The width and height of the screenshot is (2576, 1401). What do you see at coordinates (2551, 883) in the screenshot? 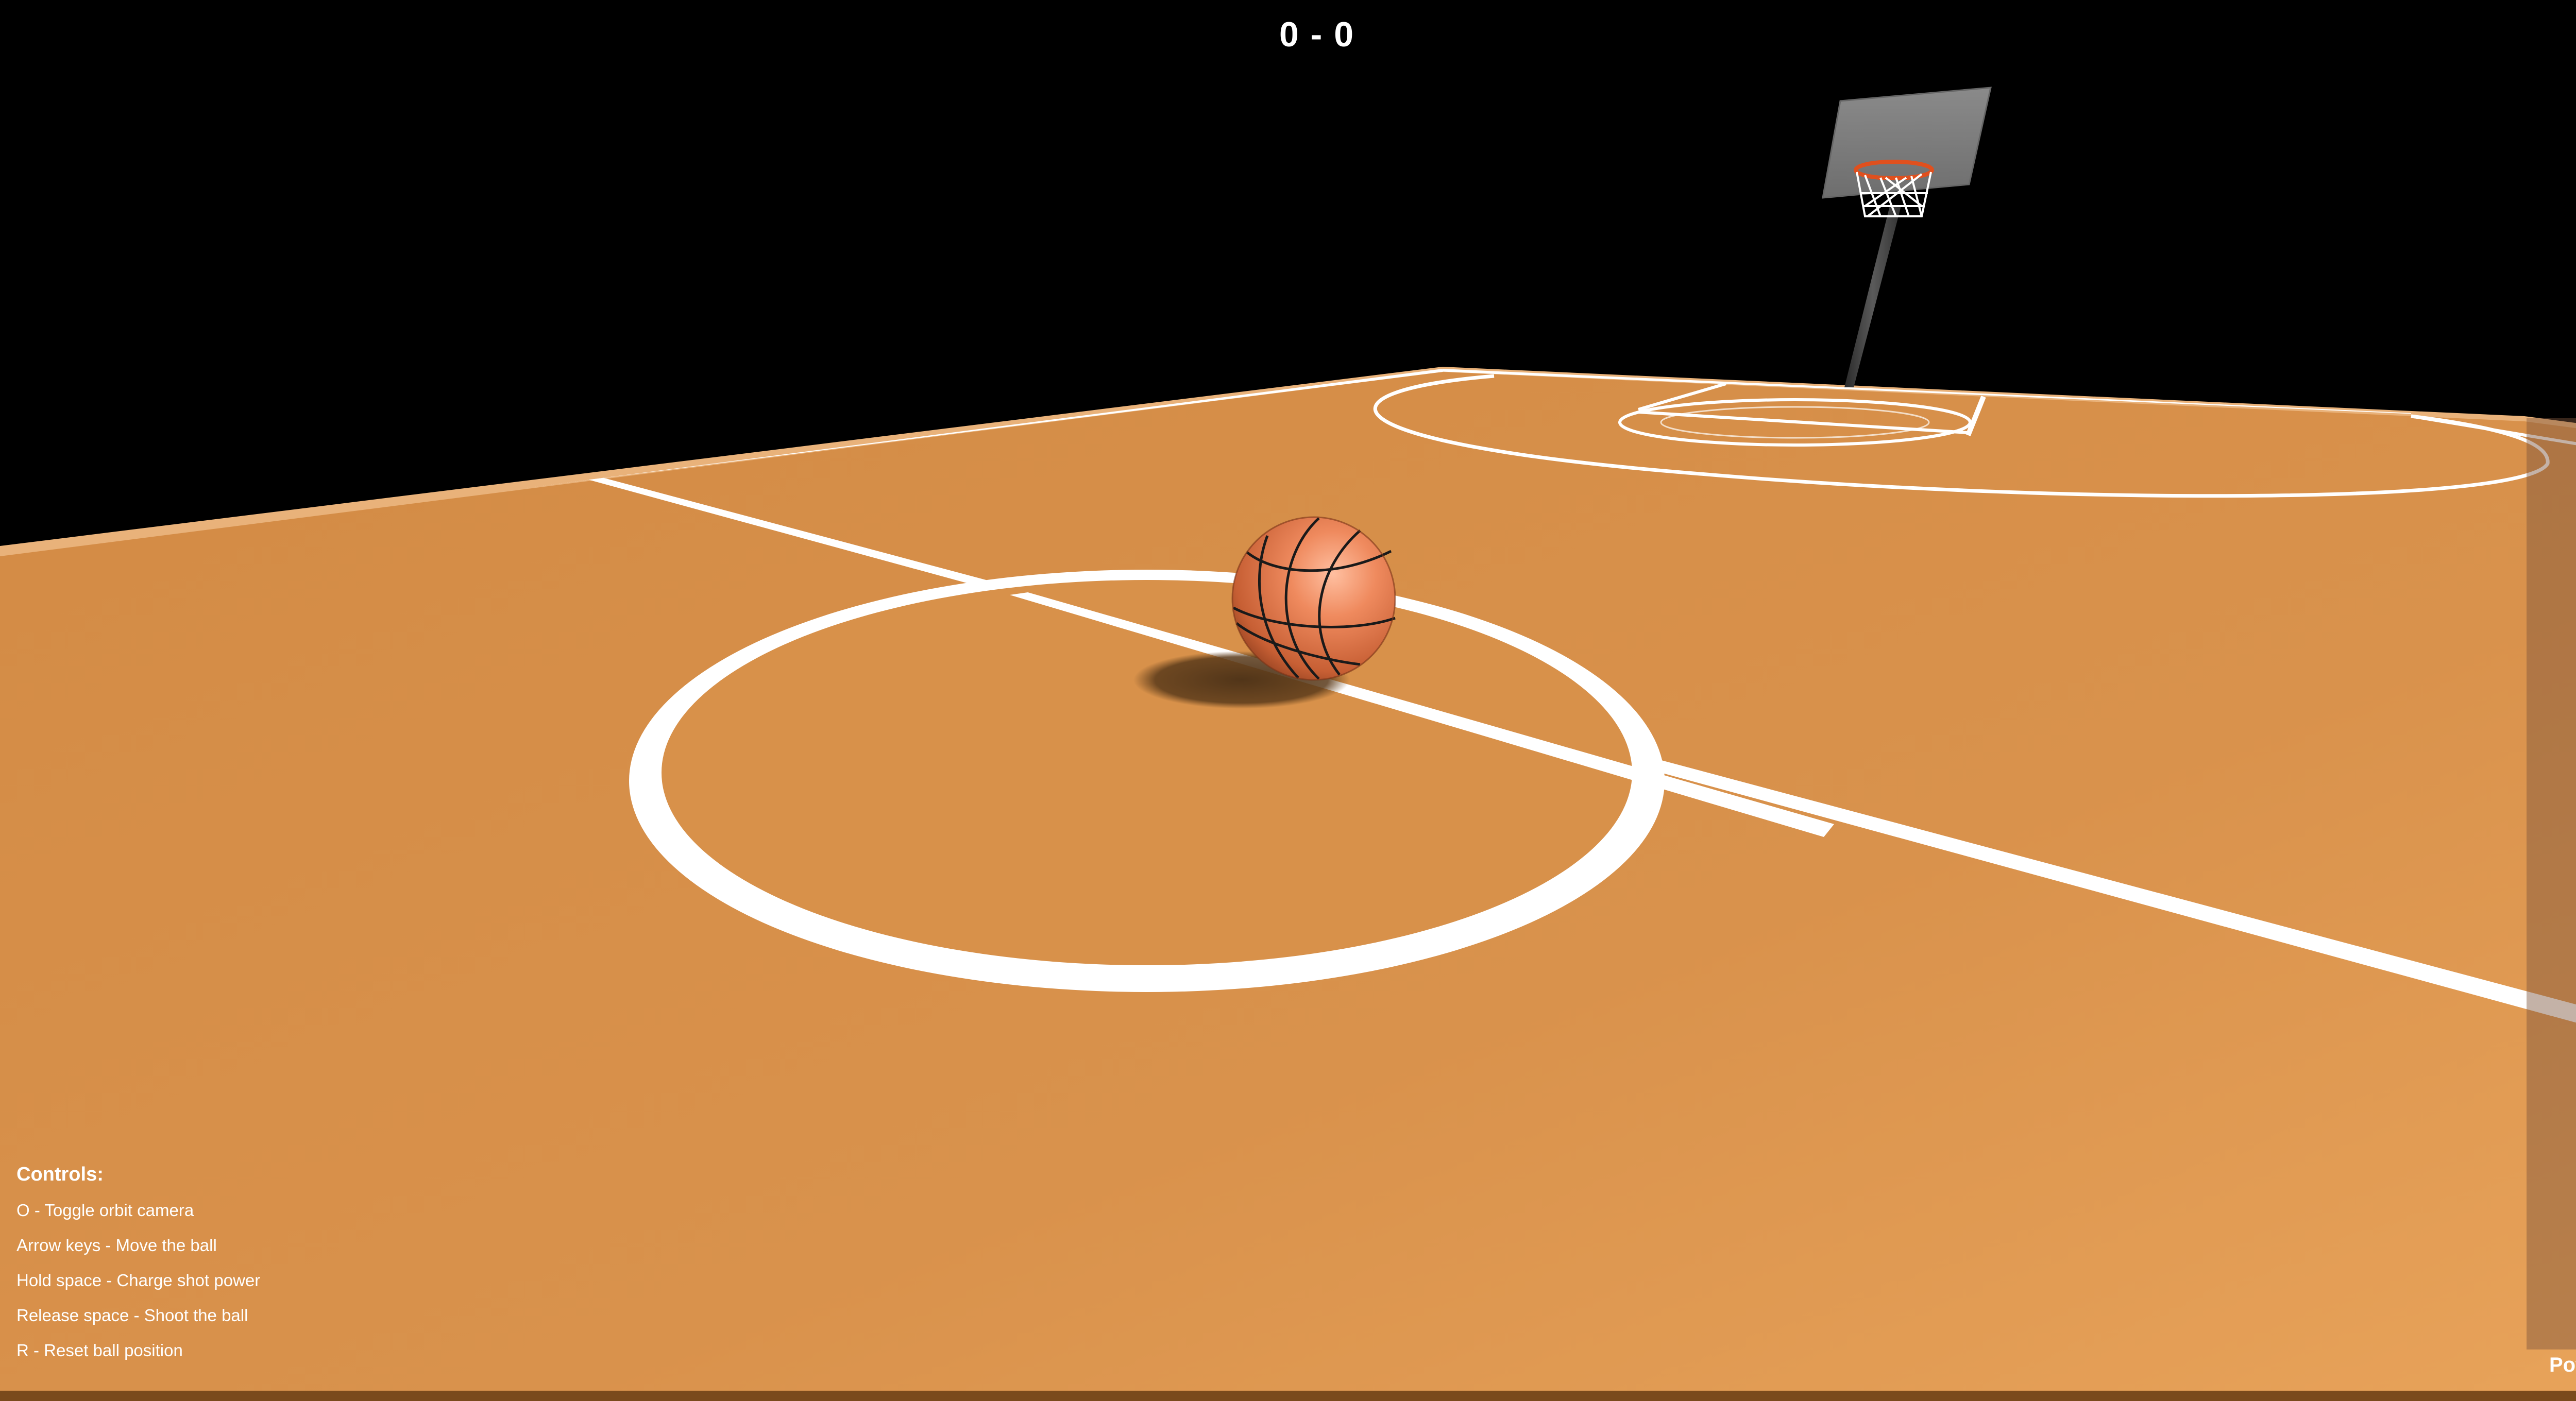
I see `power-meter` at bounding box center [2551, 883].